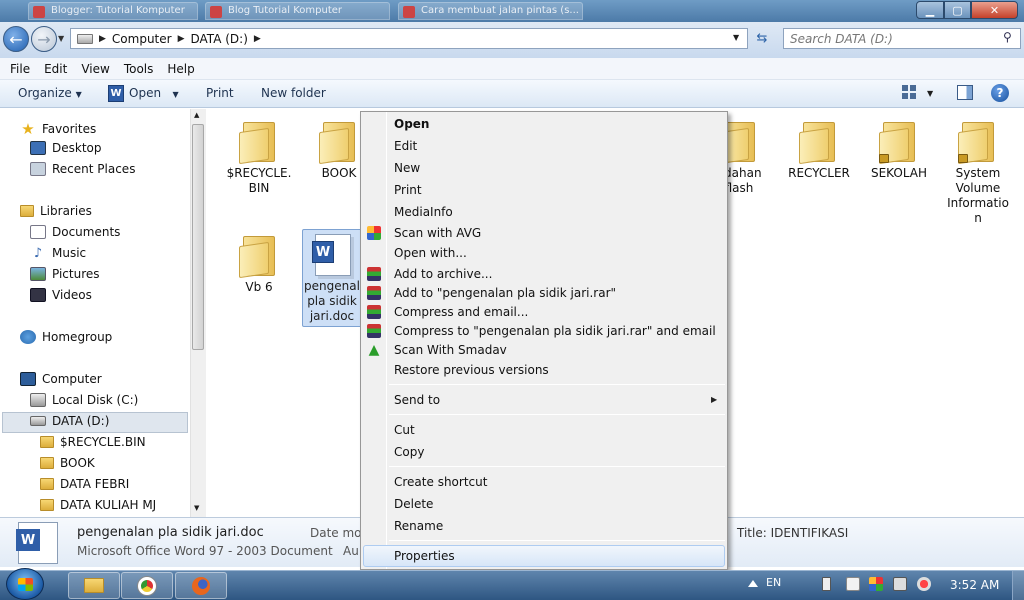 The width and height of the screenshot is (1024, 600). I want to click on menu-help: Help, so click(180, 69).